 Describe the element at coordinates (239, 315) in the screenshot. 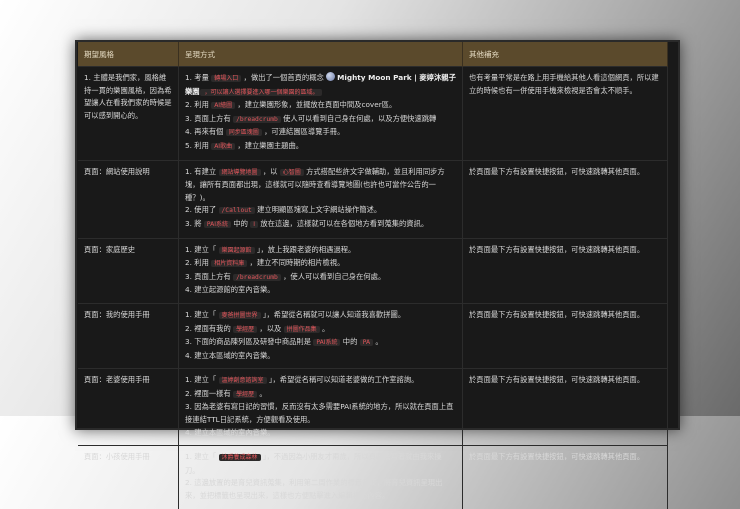

I see `inline-code-tag: 麥爸拼圖世界` at that location.